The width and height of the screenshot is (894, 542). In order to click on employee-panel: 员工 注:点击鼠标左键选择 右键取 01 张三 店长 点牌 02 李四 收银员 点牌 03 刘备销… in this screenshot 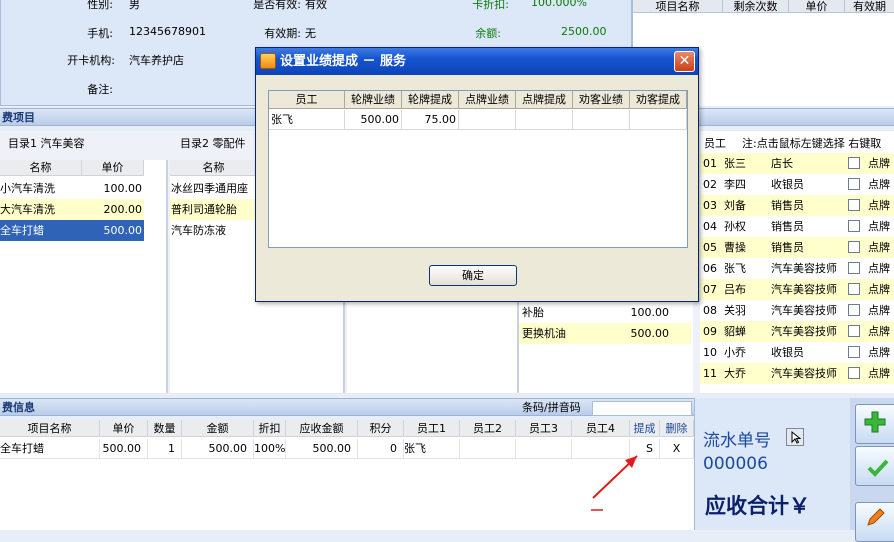, I will do `click(797, 262)`.